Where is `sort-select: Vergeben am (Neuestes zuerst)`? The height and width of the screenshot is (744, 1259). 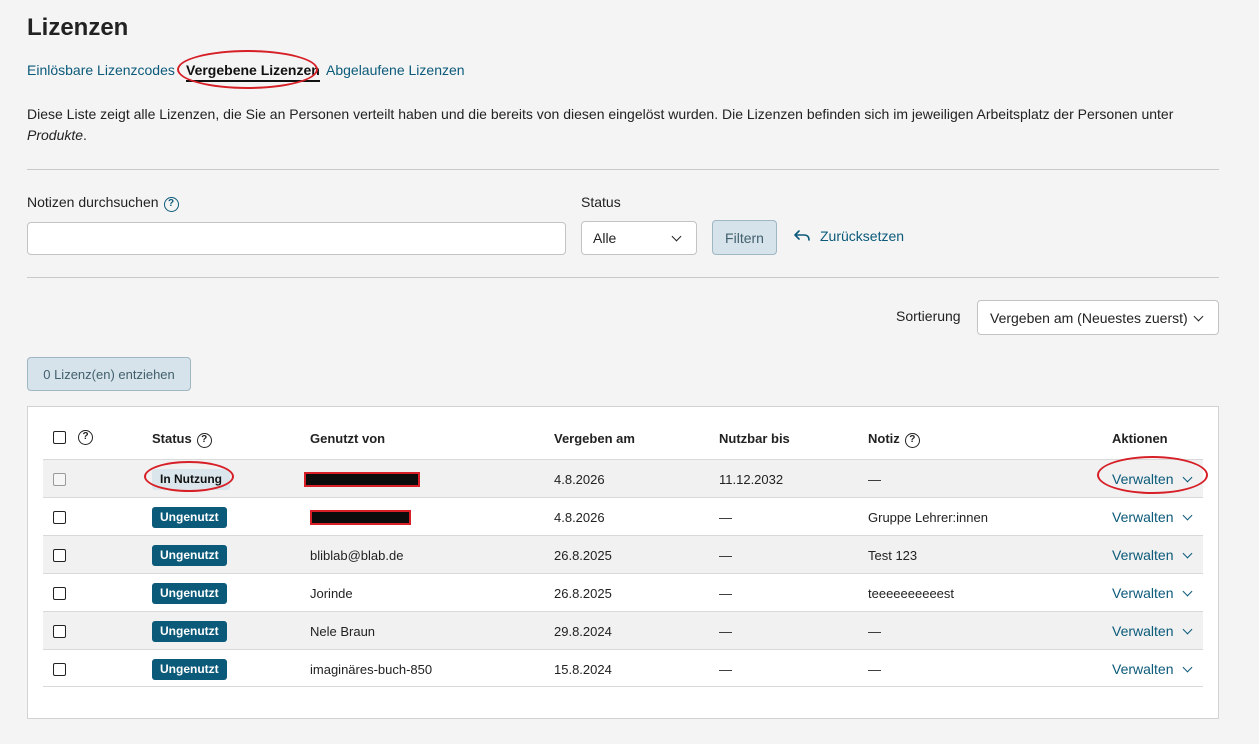 sort-select: Vergeben am (Neuestes zuerst) is located at coordinates (1098, 317).